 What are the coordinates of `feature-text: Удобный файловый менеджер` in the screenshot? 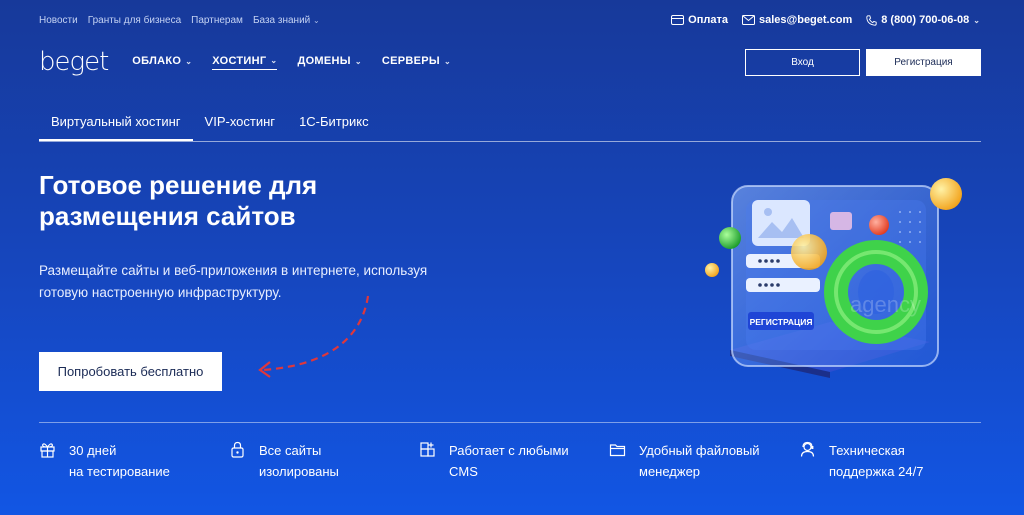 It's located at (699, 461).